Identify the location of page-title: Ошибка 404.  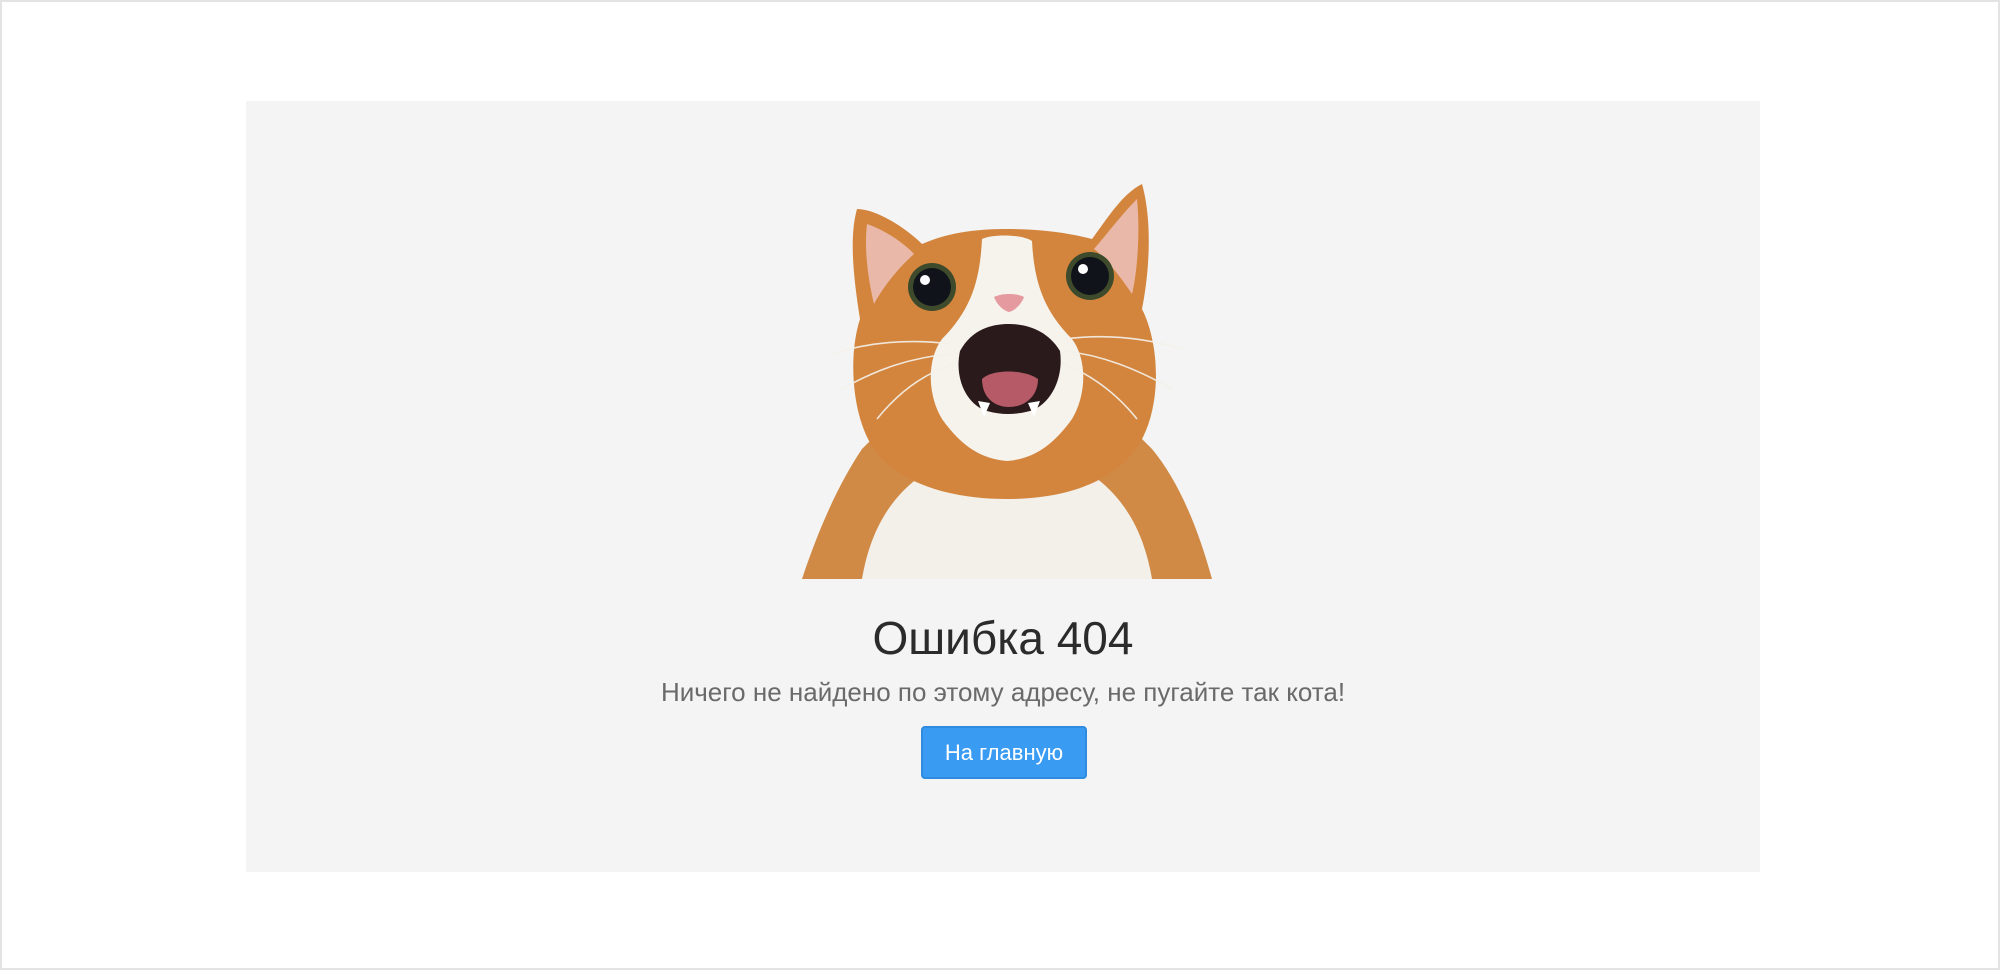
(1003, 638).